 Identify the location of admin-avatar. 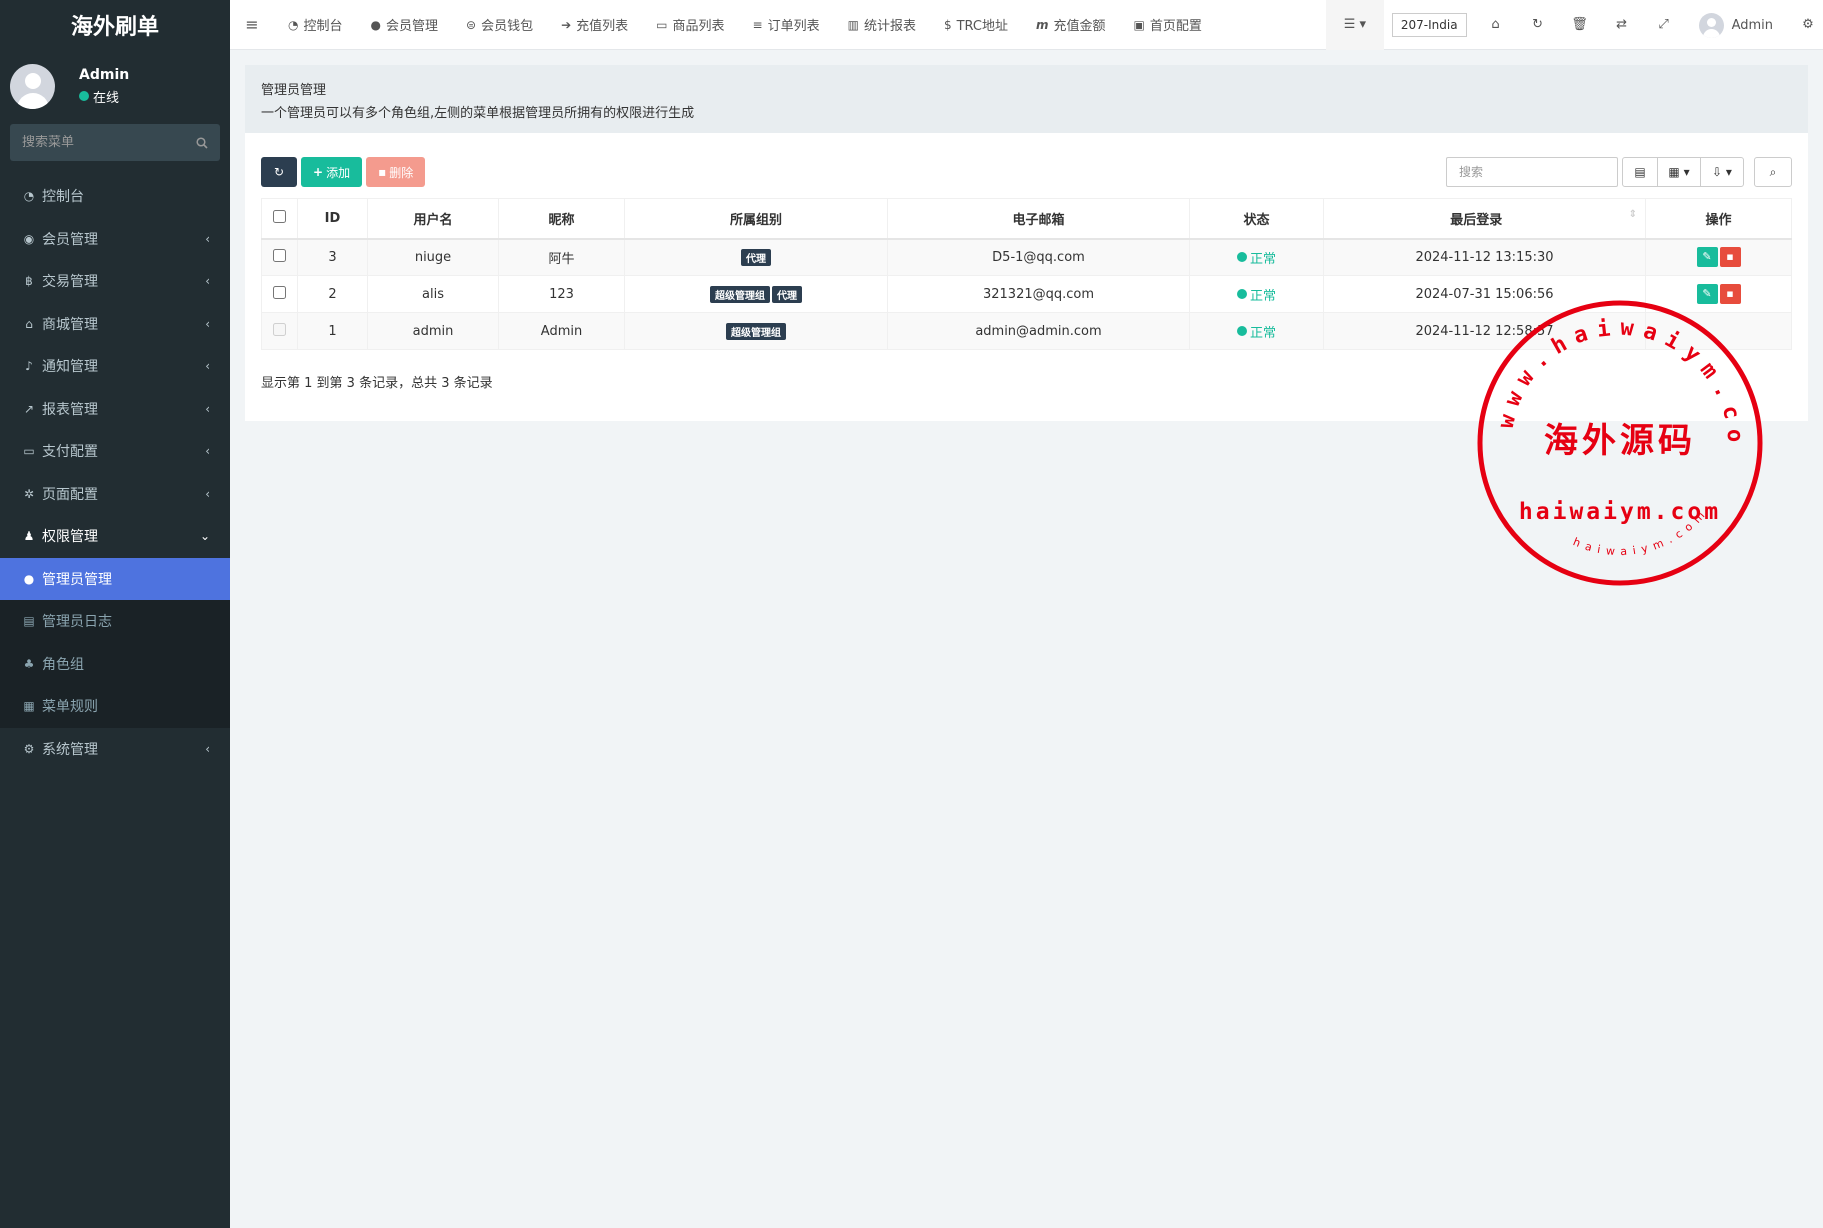
(1711, 25).